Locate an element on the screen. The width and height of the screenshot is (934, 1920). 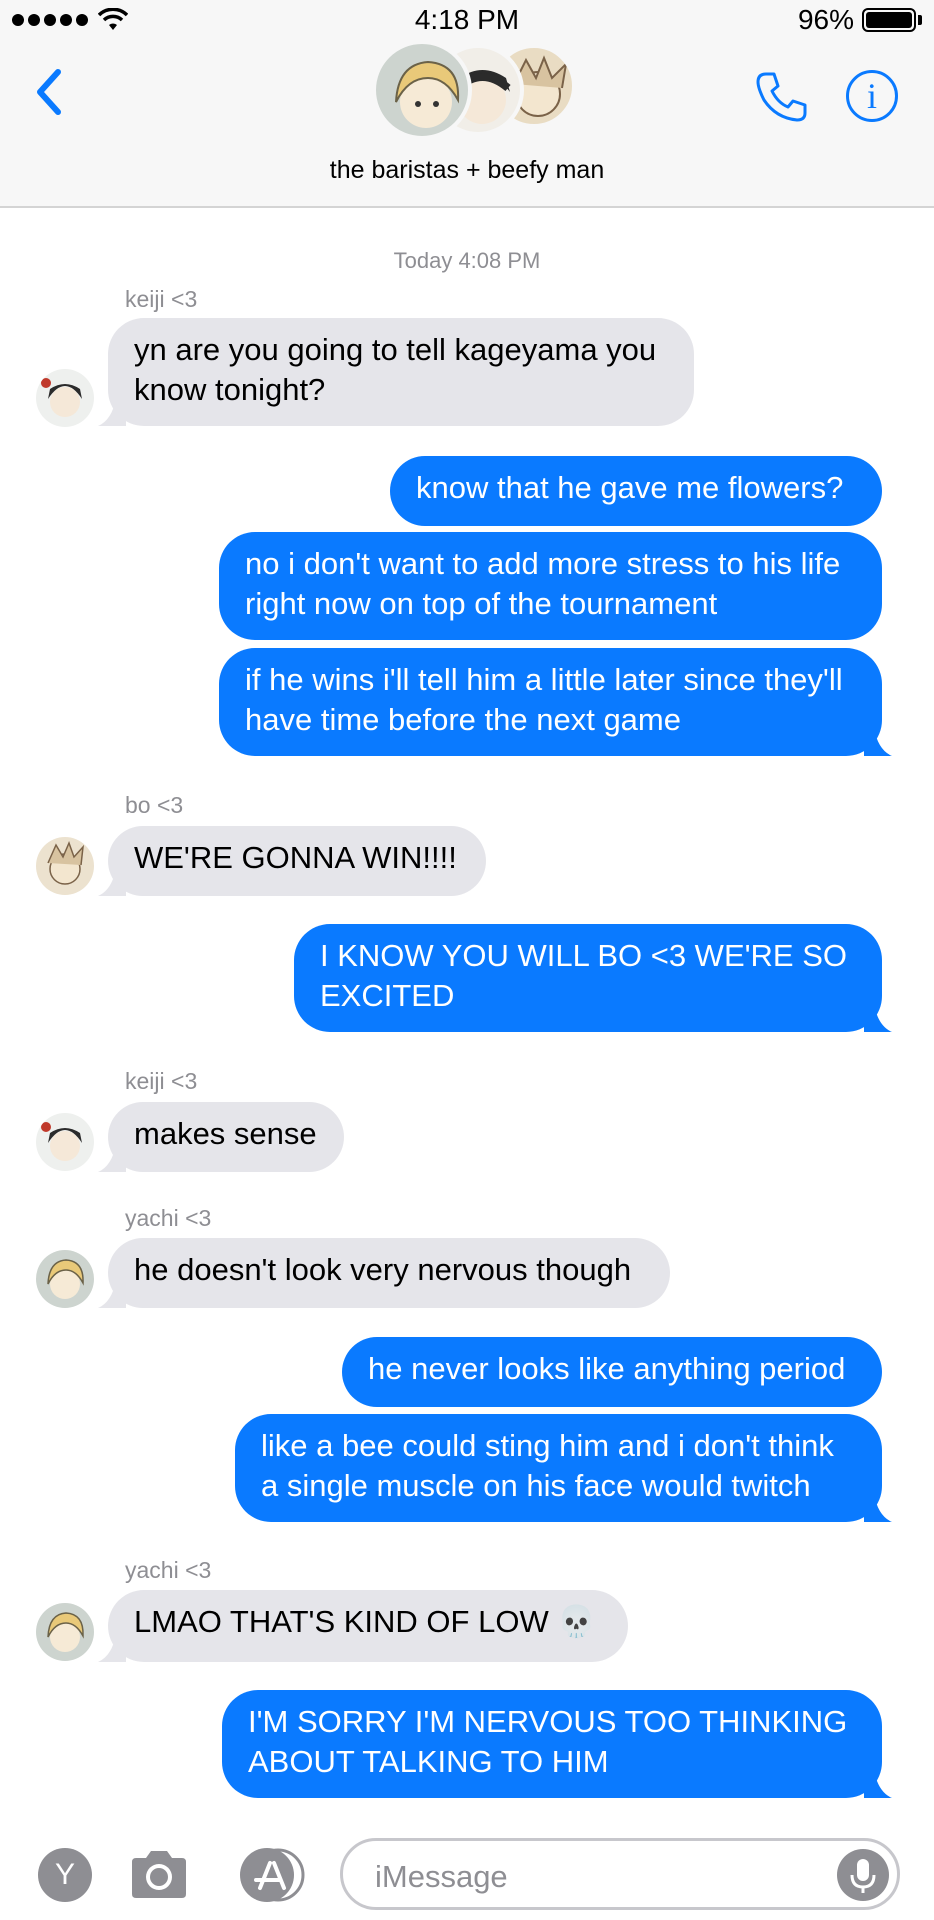
group-avatar-stack is located at coordinates (474, 90).